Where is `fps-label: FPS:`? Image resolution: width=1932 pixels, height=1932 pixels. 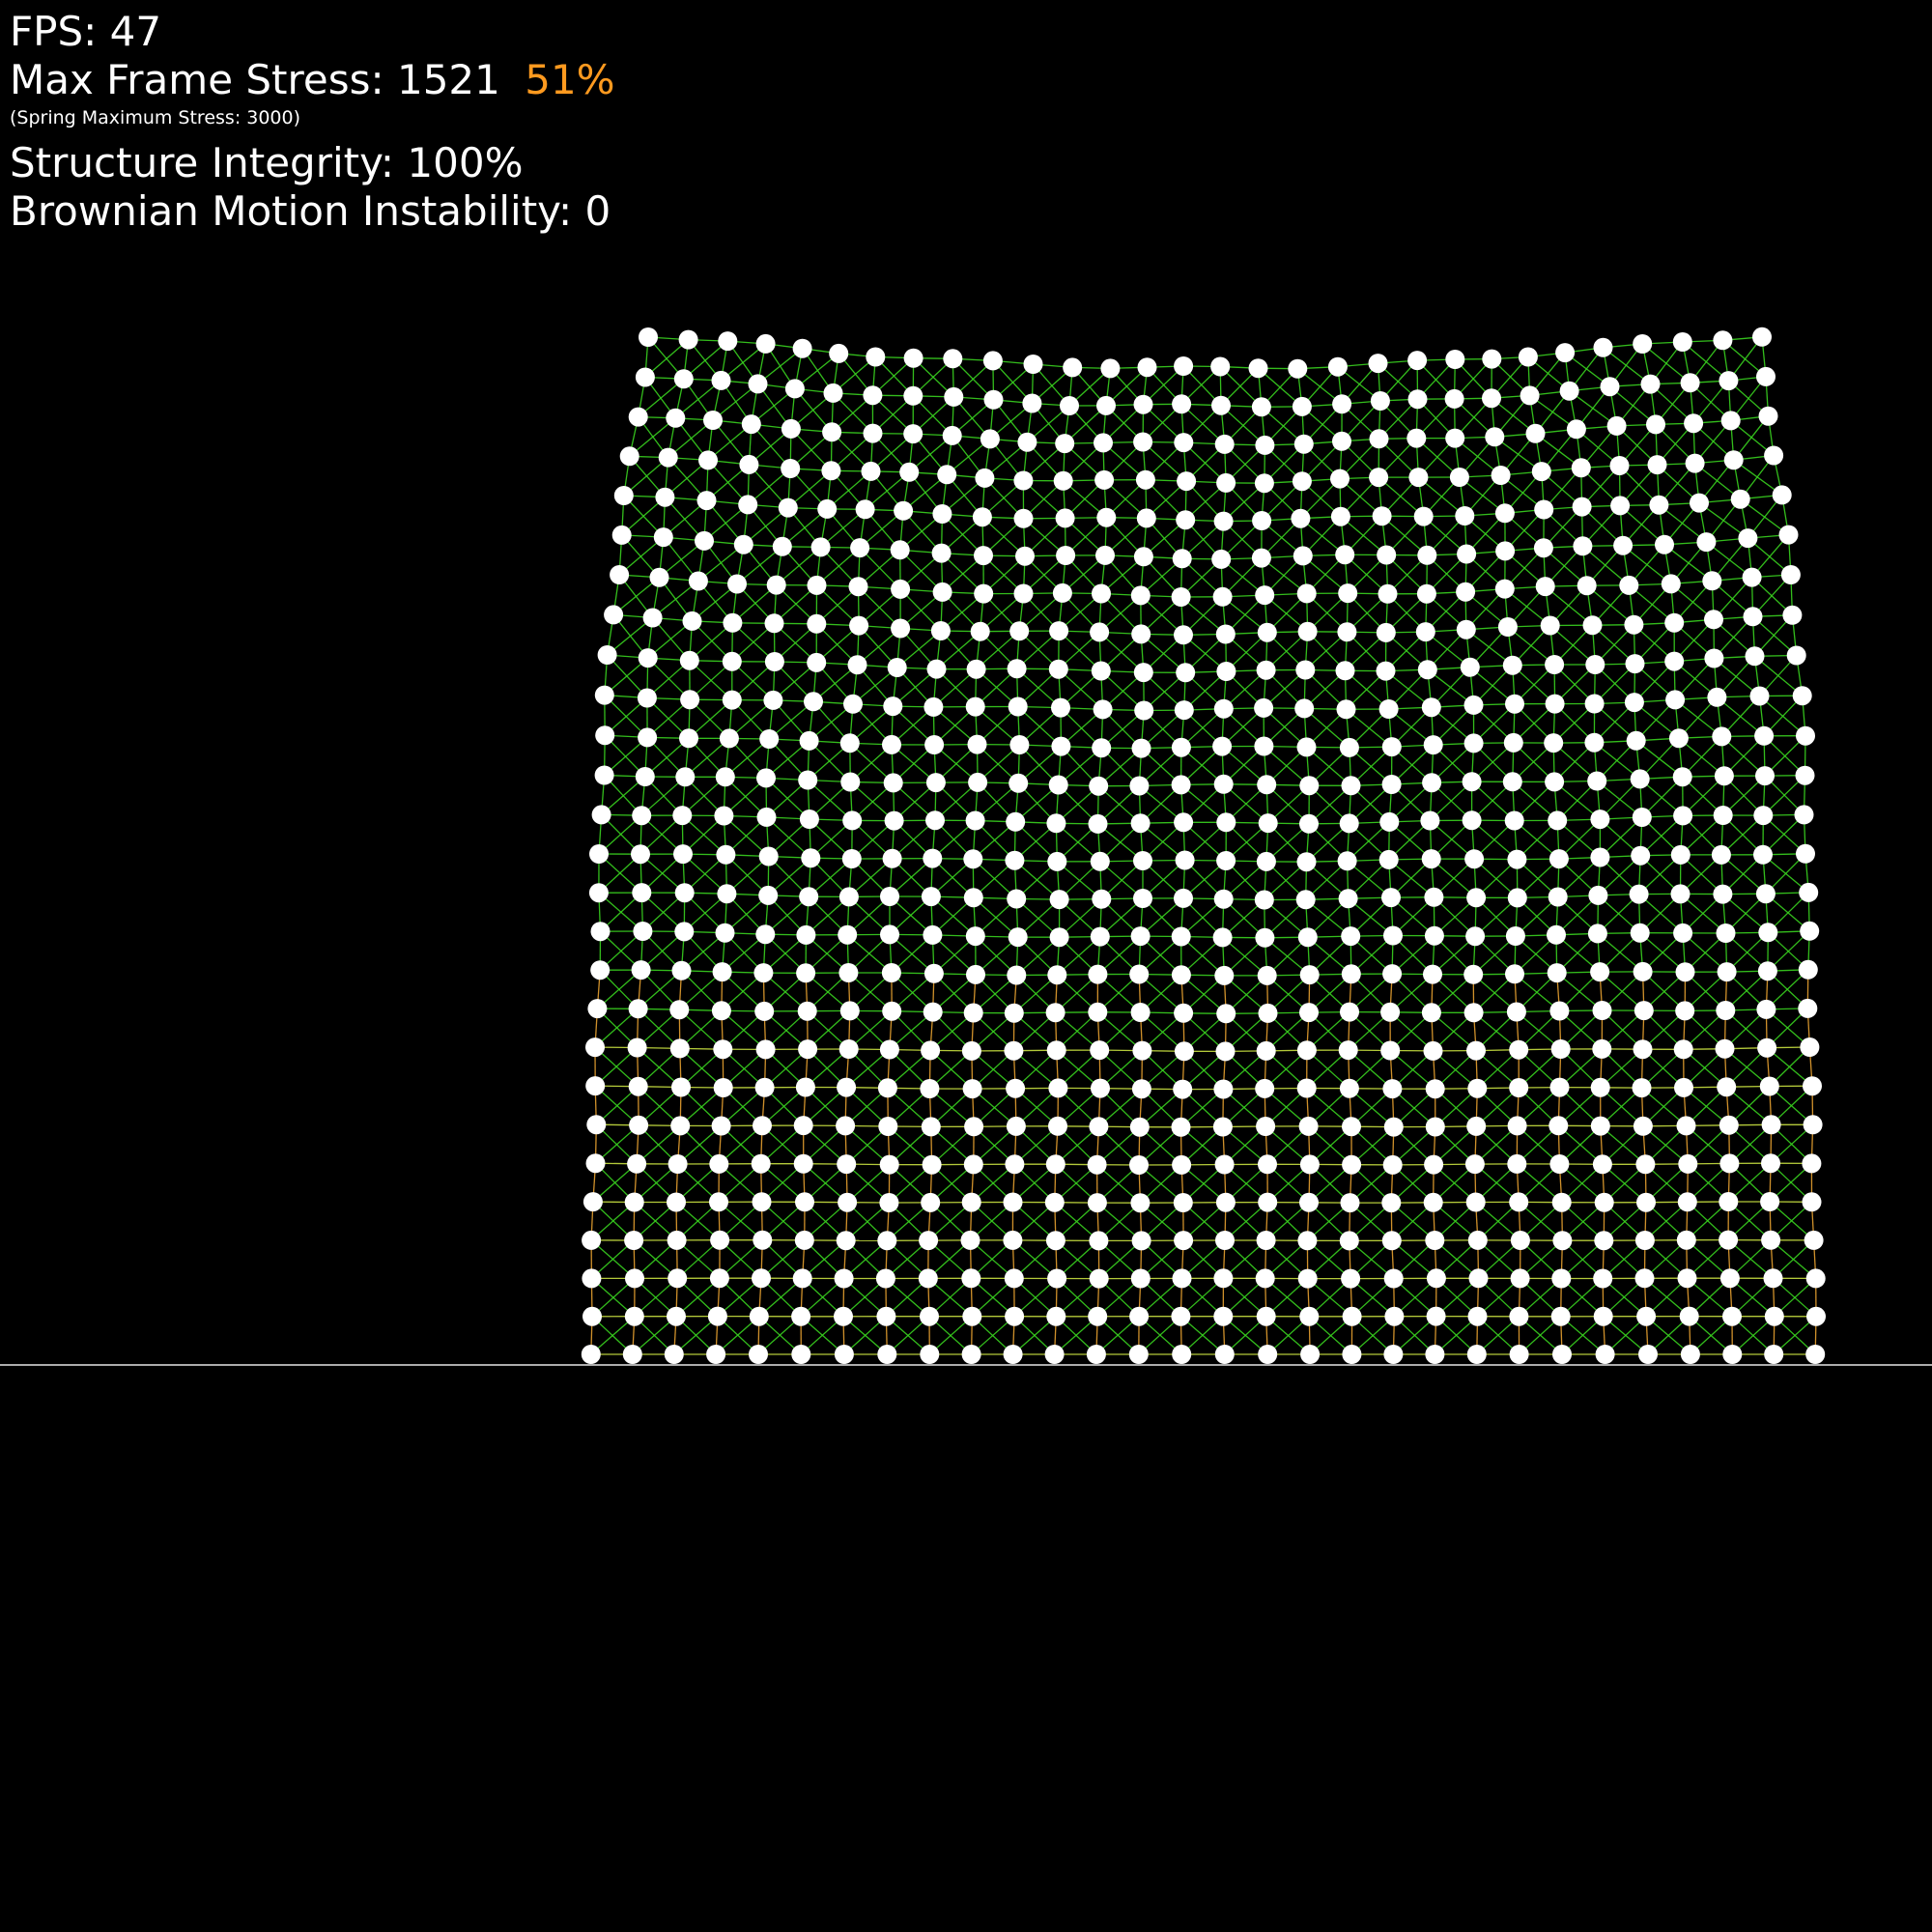 fps-label: FPS: is located at coordinates (54, 31).